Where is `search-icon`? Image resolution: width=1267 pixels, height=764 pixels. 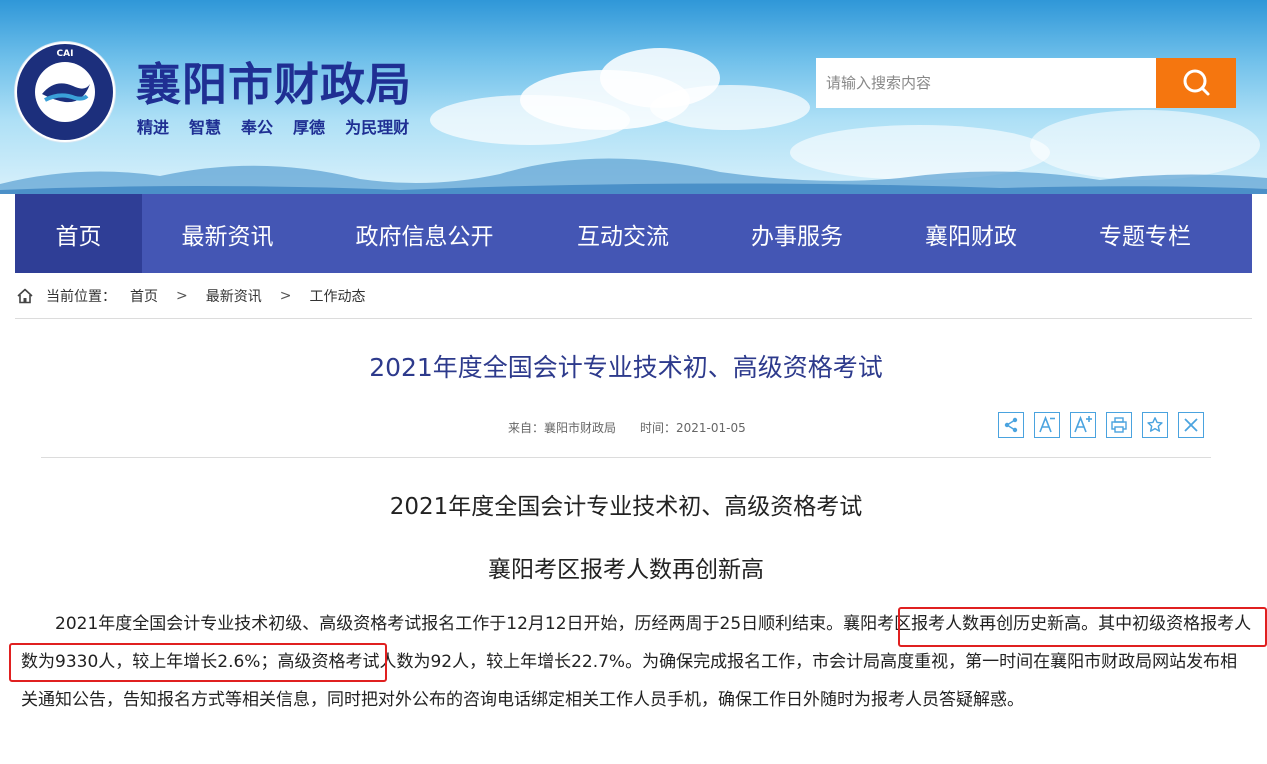
search-icon is located at coordinates (1196, 82).